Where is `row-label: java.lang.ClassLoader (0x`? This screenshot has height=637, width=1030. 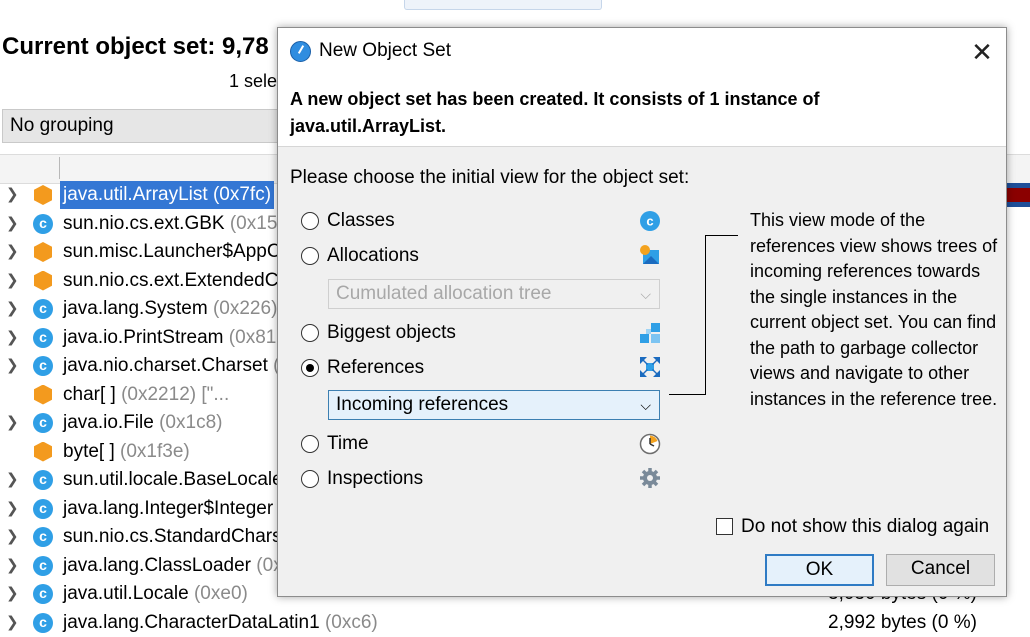 row-label: java.lang.ClassLoader (0x is located at coordinates (173, 566).